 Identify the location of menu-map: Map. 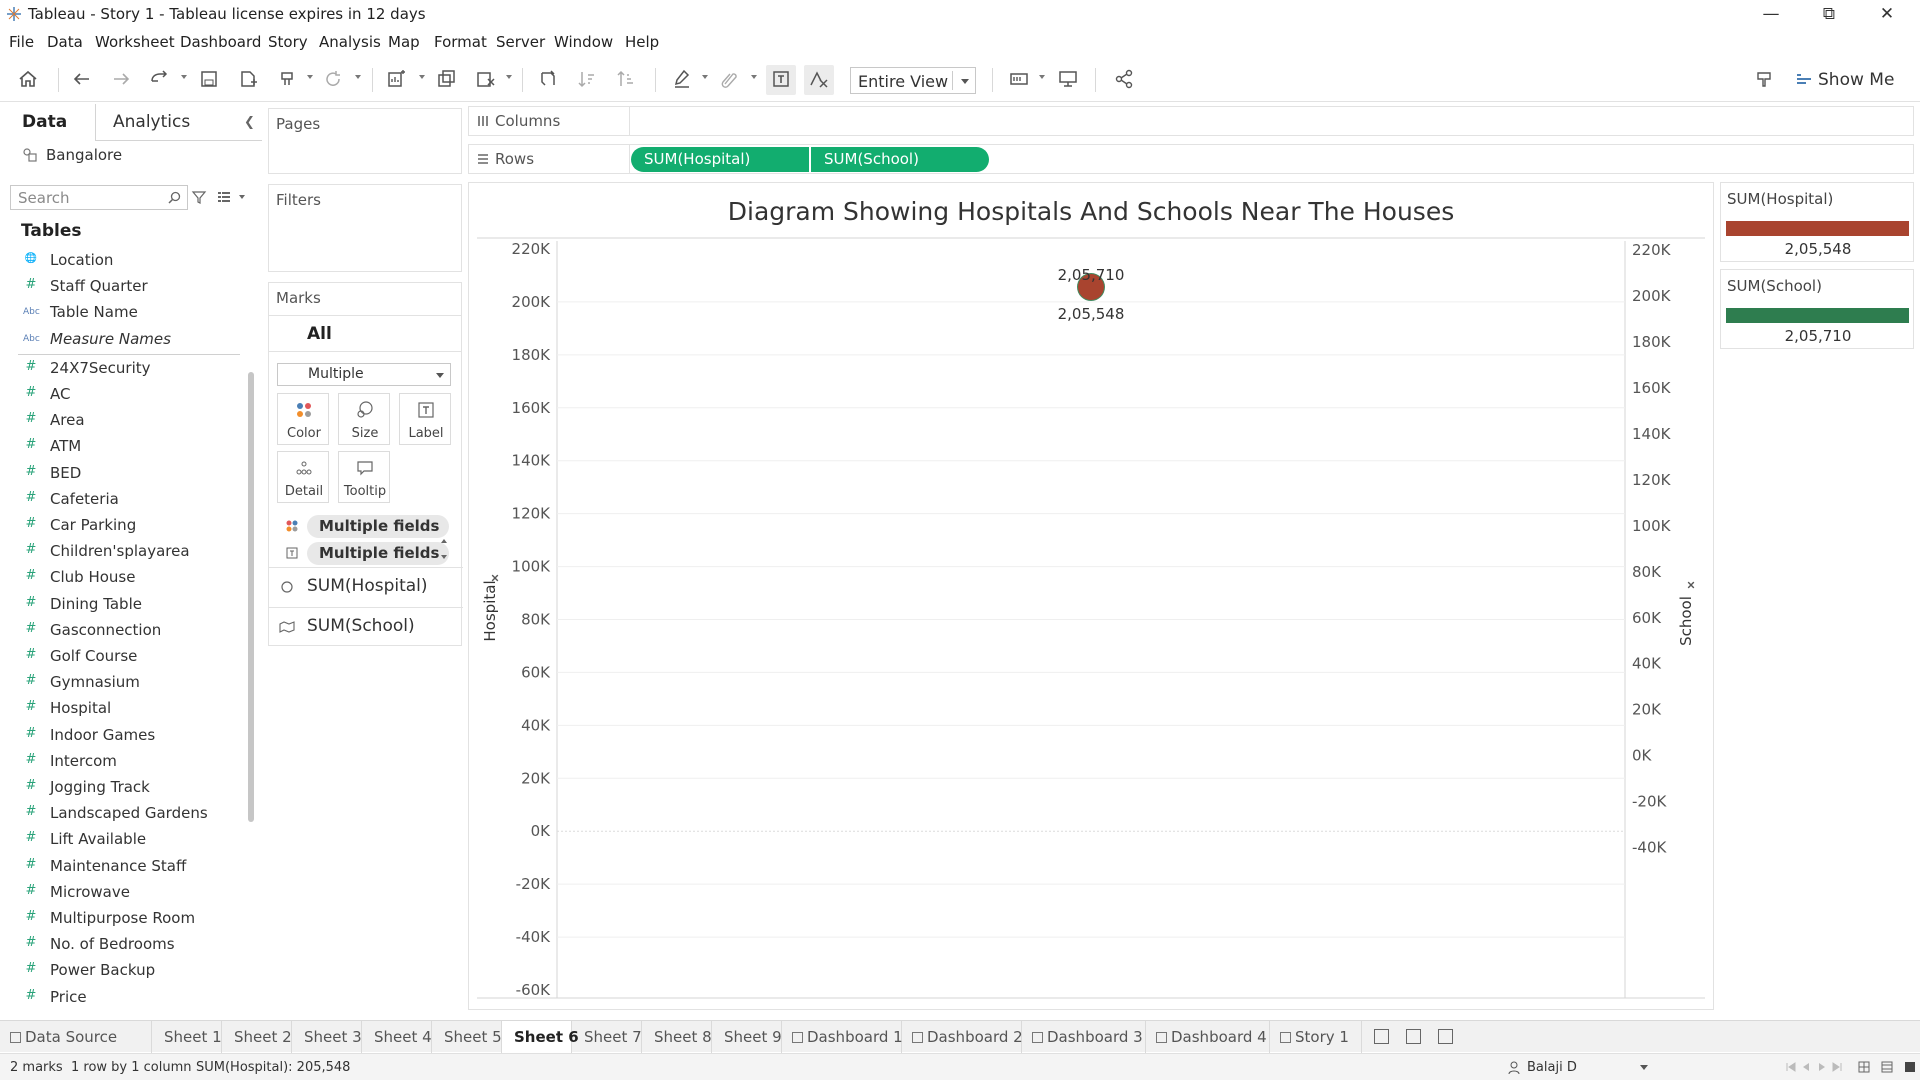
(404, 42).